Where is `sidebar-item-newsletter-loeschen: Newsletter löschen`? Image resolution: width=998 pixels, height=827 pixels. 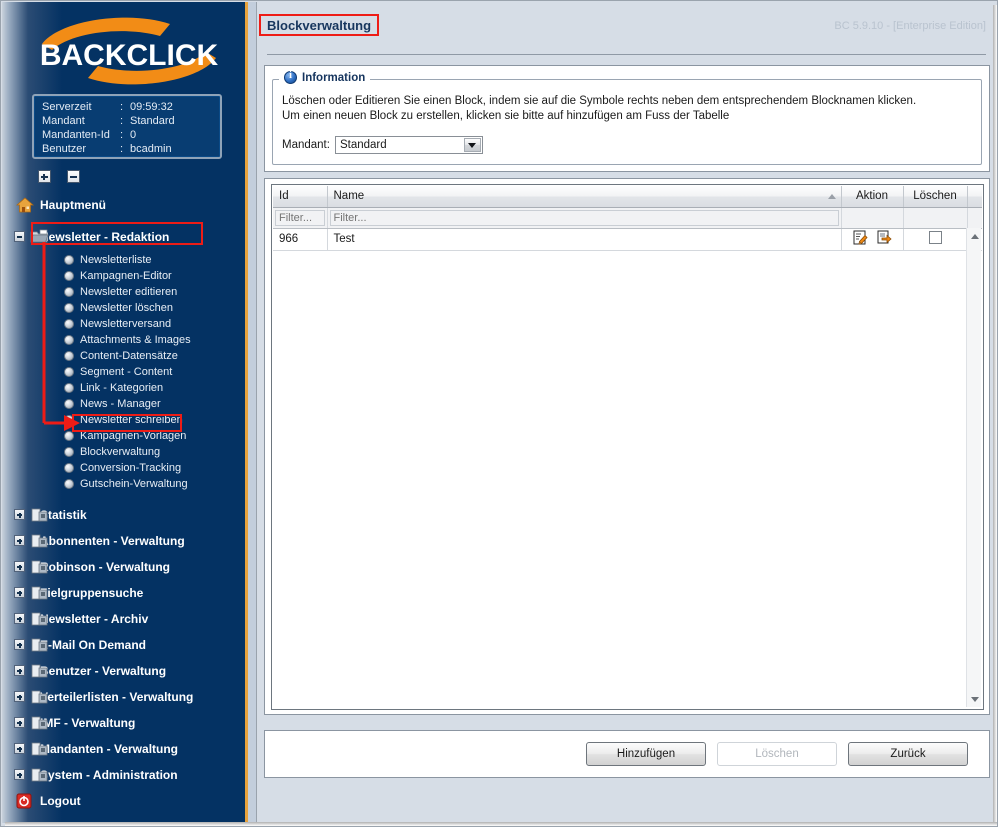
sidebar-item-newsletter-loeschen: Newsletter löschen is located at coordinates (123, 308).